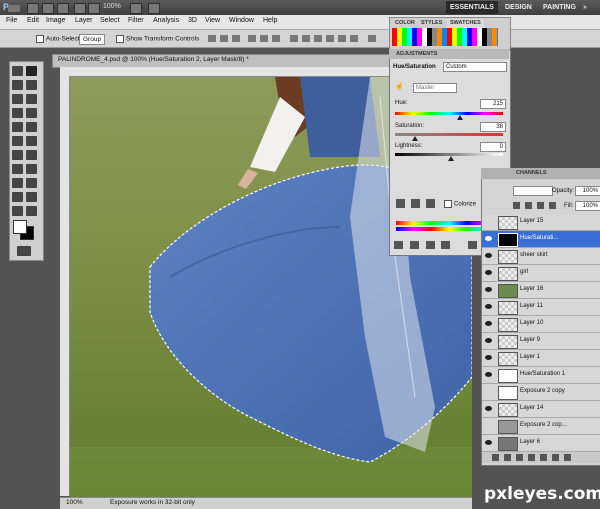 This screenshot has height=509, width=600. Describe the element at coordinates (472, 7) in the screenshot. I see `workspace-essentials: ESSENTIALS` at that location.